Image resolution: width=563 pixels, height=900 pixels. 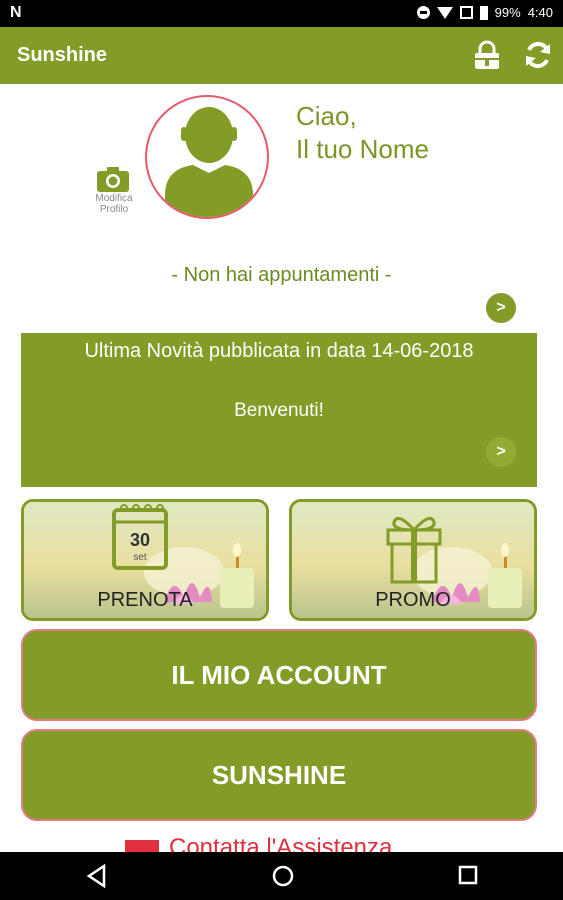 What do you see at coordinates (362, 149) in the screenshot?
I see `greeting-name: Il tuo Nome` at bounding box center [362, 149].